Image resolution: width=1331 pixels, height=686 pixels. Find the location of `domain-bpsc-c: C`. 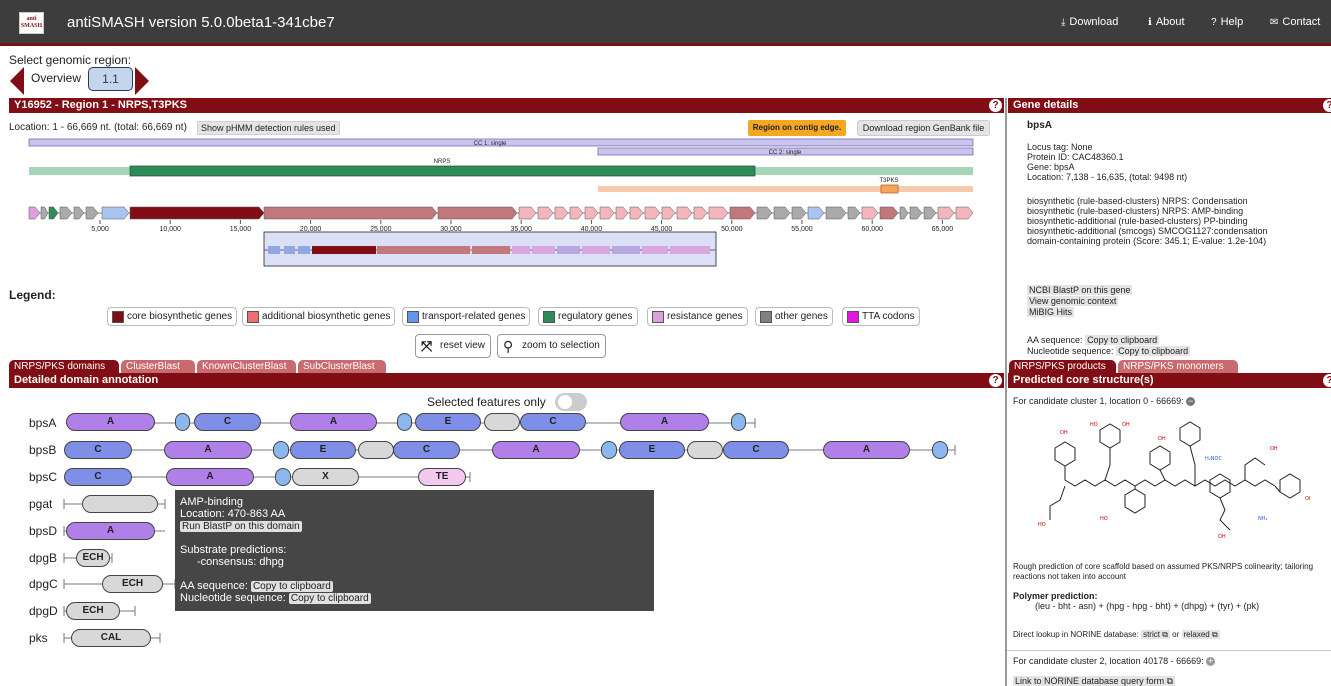

domain-bpsc-c: C is located at coordinates (98, 477).